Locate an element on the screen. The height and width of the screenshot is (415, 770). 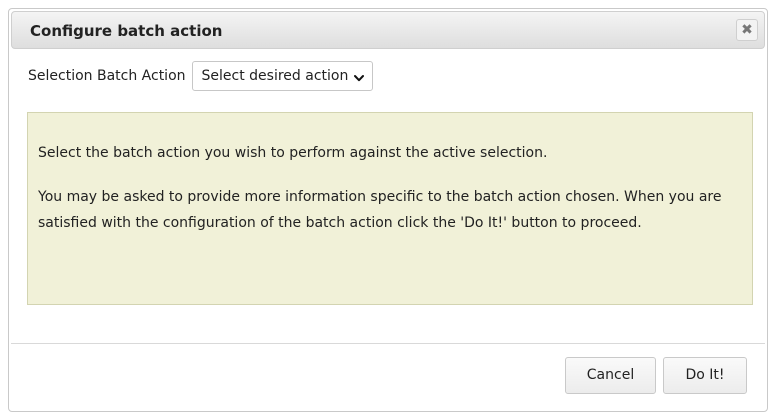
batch-action-select-value: Select desired action is located at coordinates (275, 76).